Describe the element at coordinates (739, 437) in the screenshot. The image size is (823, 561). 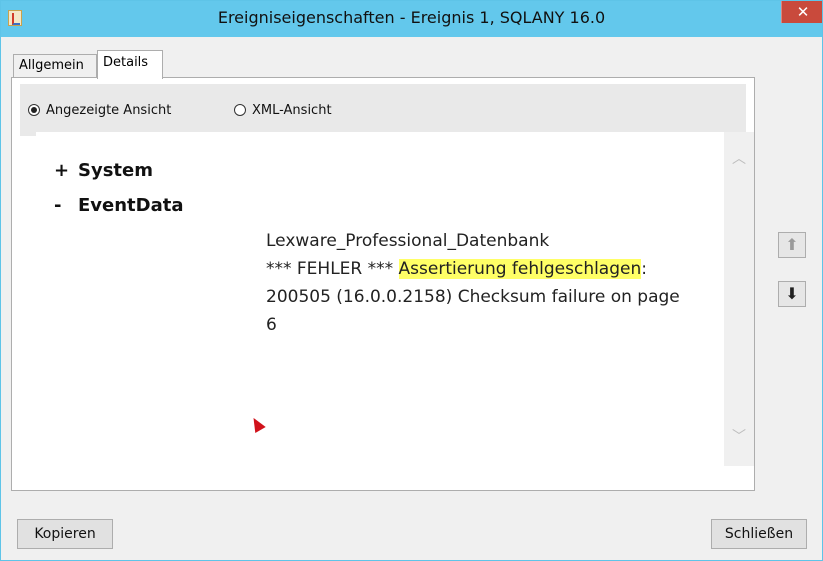
I see `scroll-down-chevron-icon: ﹀` at that location.